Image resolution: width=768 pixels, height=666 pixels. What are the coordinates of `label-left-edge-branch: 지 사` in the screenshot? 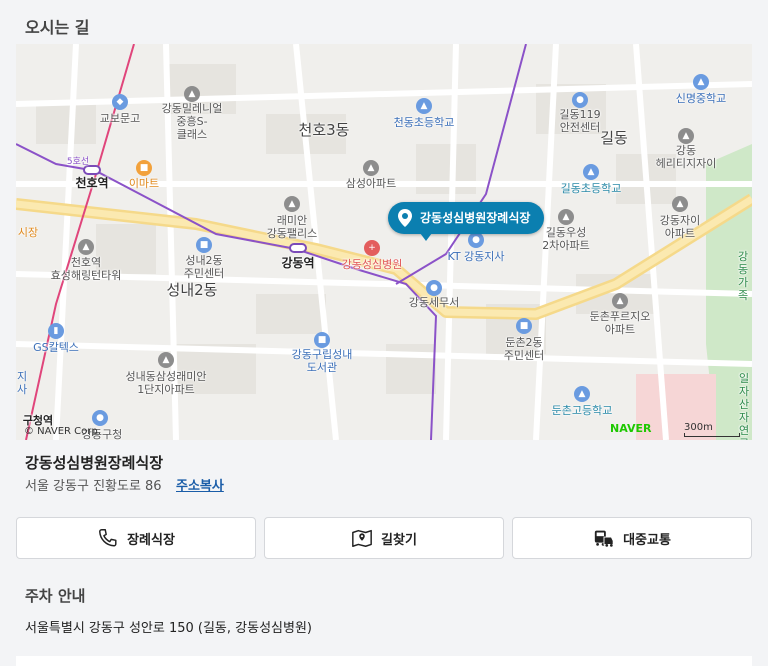 It's located at (22, 383).